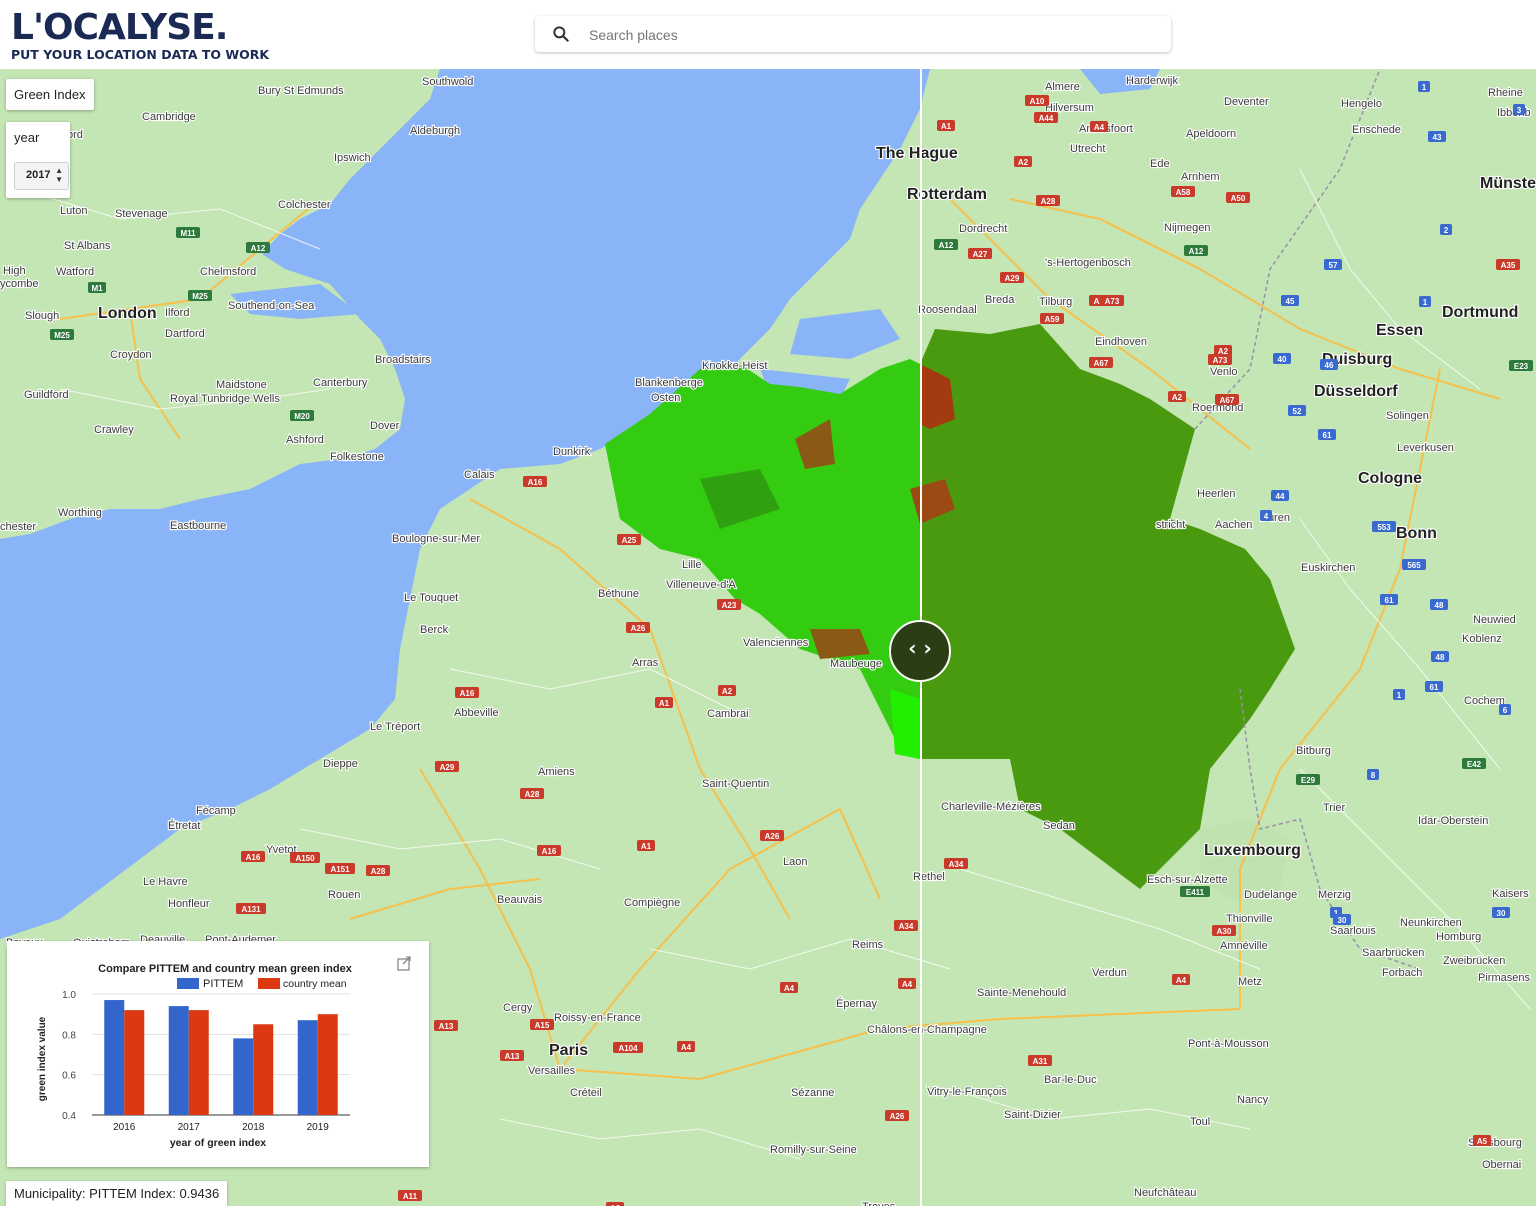 The height and width of the screenshot is (1206, 1536). Describe the element at coordinates (216, 811) in the screenshot. I see `map-city-label: Fécamp` at that location.